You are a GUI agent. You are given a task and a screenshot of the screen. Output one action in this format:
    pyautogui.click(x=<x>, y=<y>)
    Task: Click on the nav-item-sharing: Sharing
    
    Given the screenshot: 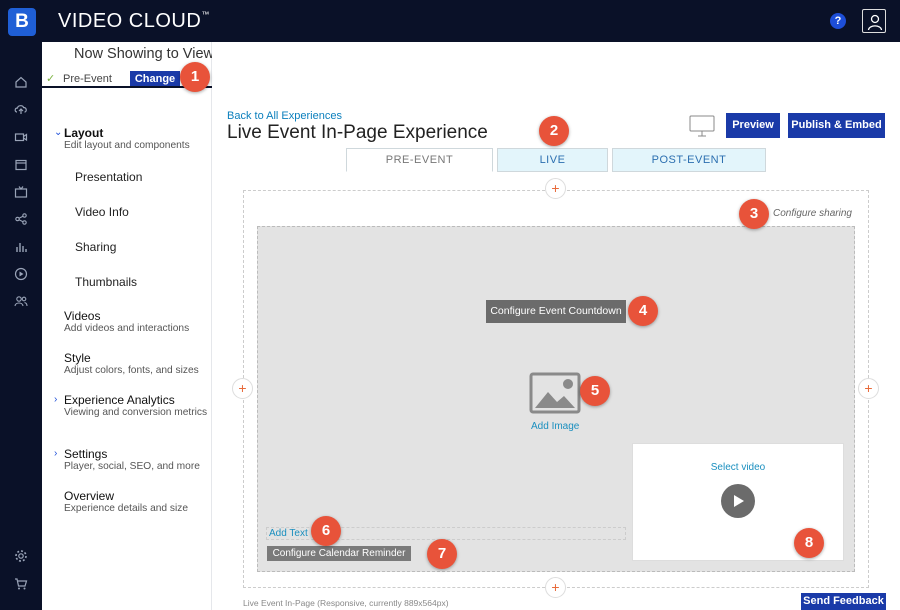 What is the action you would take?
    pyautogui.click(x=95, y=247)
    